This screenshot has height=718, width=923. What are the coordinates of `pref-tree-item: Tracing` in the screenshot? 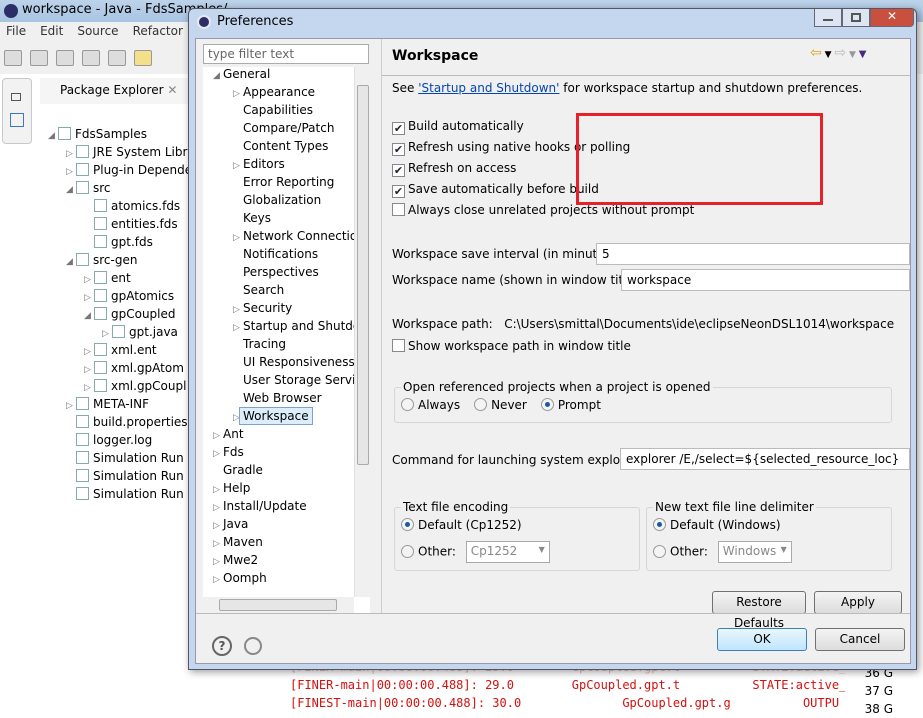 It's located at (278, 344).